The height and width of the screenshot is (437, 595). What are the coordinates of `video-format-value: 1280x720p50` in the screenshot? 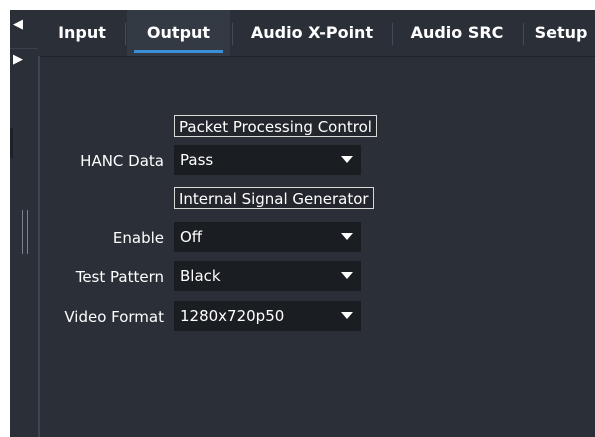 It's located at (232, 316).